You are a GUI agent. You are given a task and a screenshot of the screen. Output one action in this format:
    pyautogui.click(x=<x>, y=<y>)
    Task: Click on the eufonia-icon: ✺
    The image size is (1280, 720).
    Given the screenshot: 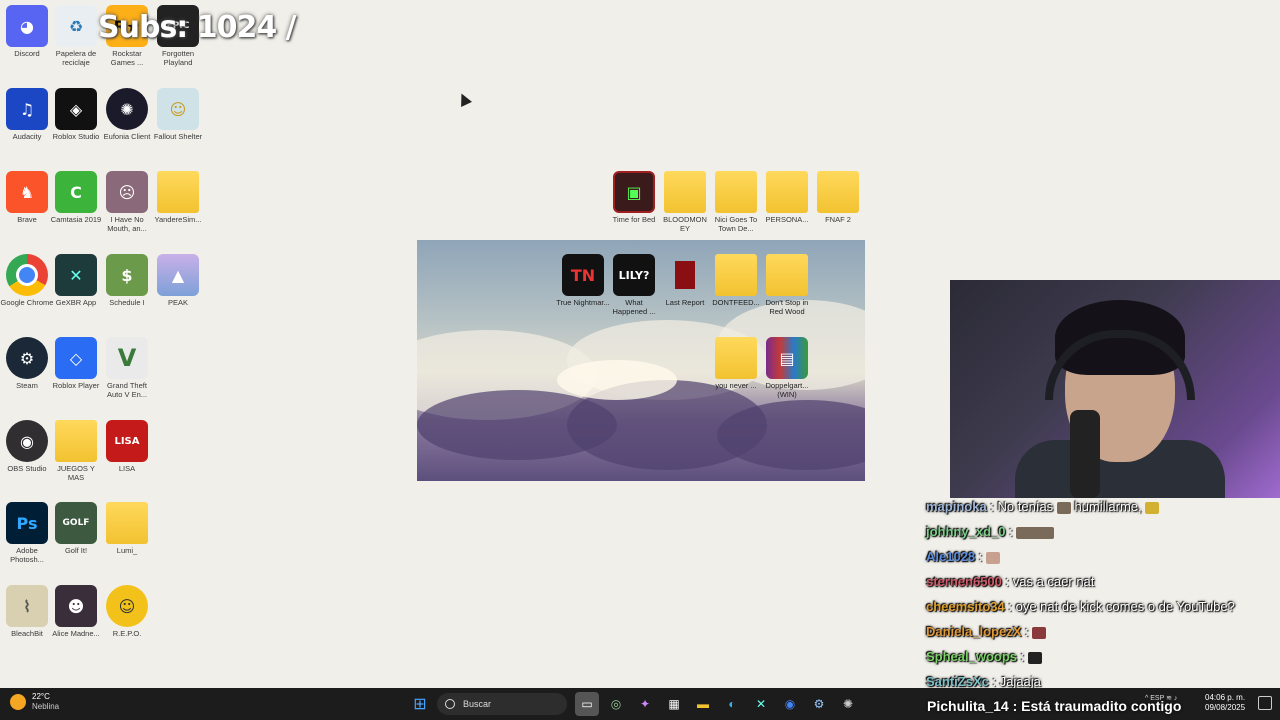 What is the action you would take?
    pyautogui.click(x=127, y=109)
    